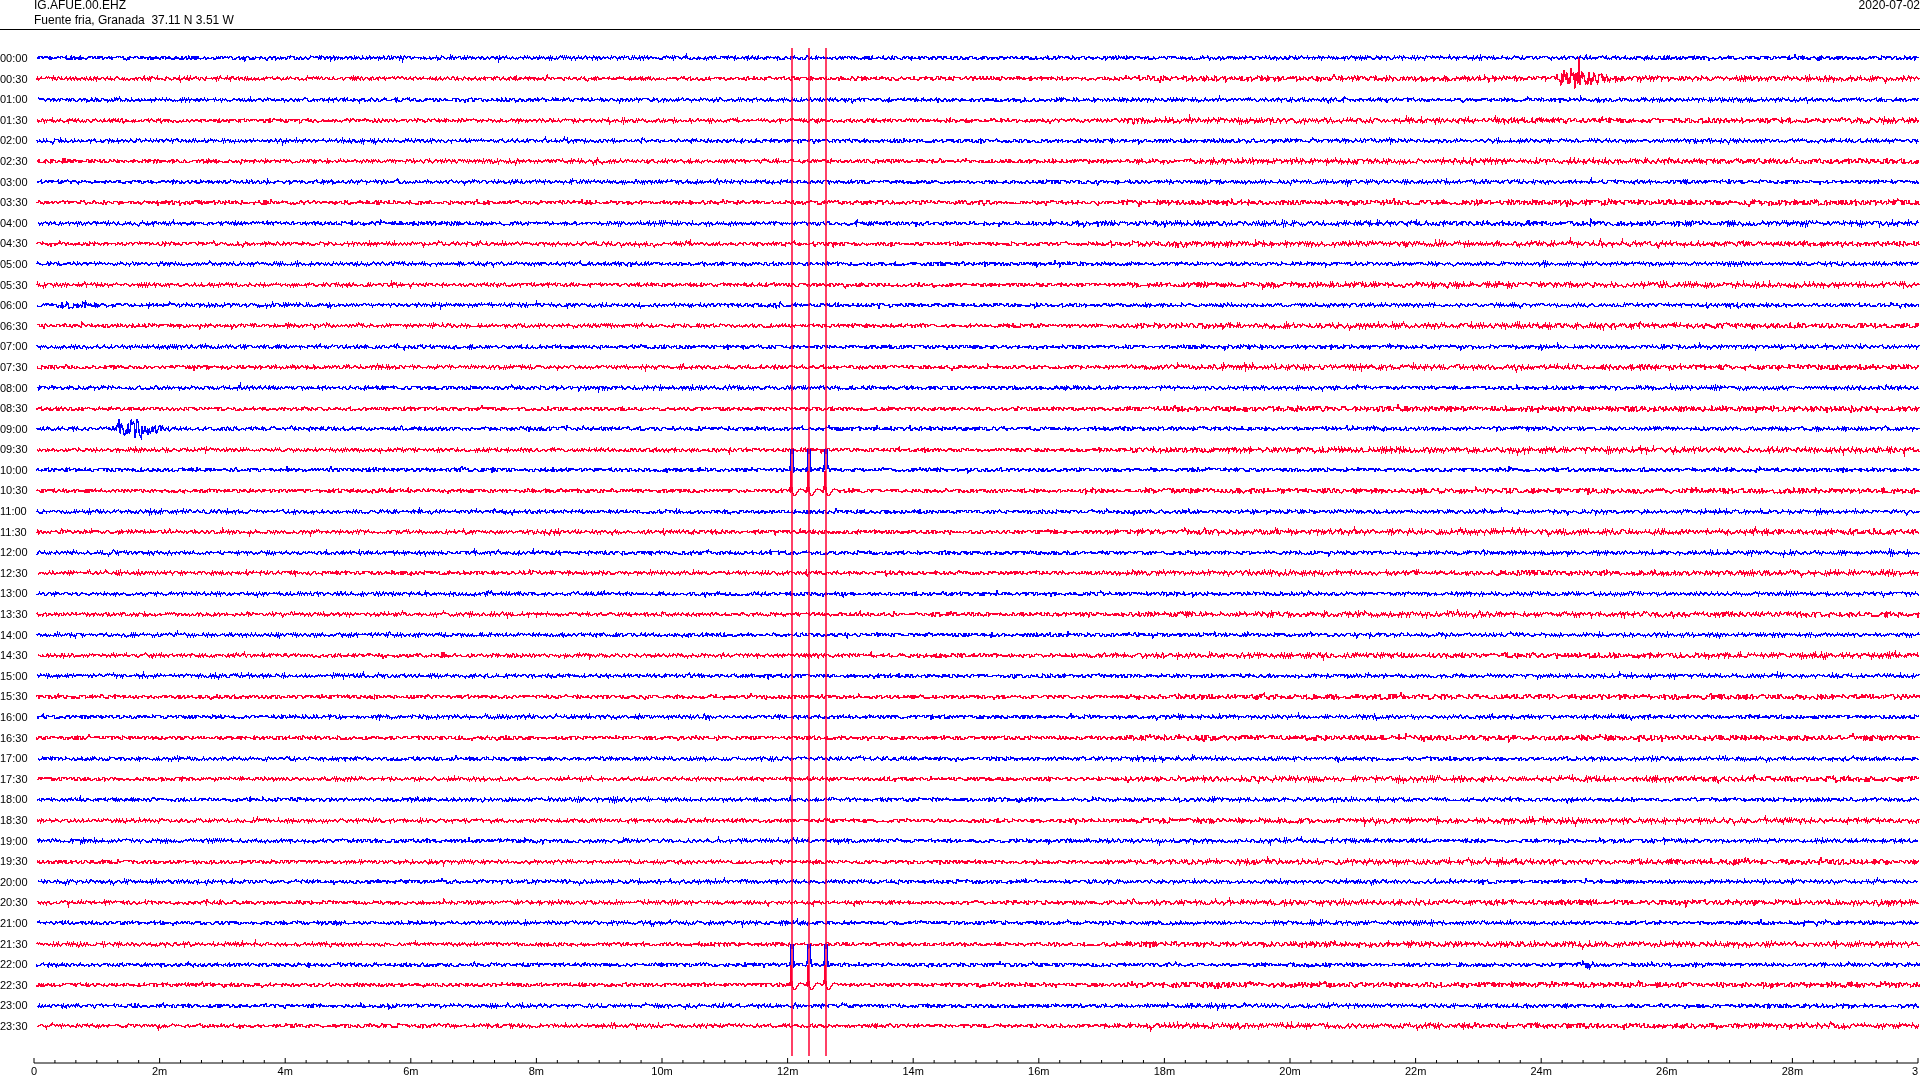  Describe the element at coordinates (14, 965) in the screenshot. I see `time-label: 22:00` at that location.